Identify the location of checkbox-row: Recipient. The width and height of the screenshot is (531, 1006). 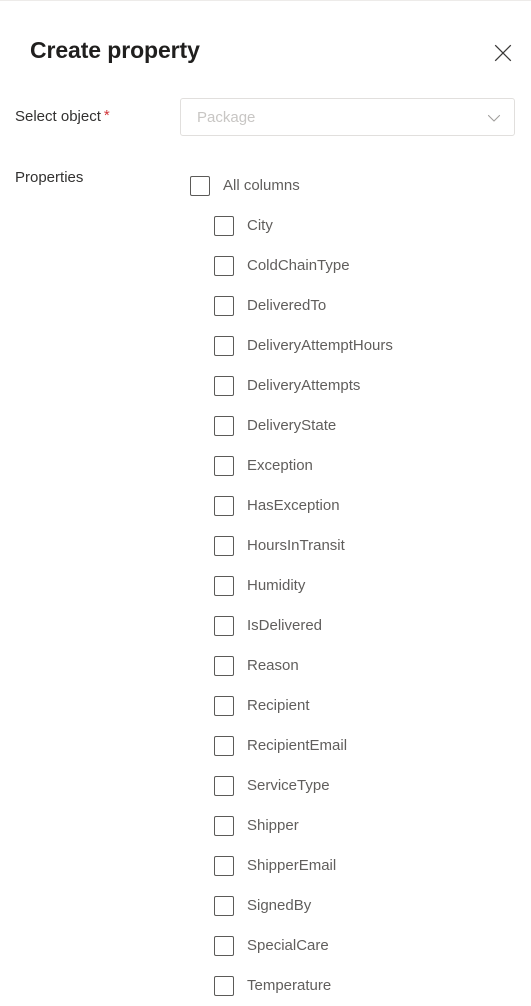
(265, 706).